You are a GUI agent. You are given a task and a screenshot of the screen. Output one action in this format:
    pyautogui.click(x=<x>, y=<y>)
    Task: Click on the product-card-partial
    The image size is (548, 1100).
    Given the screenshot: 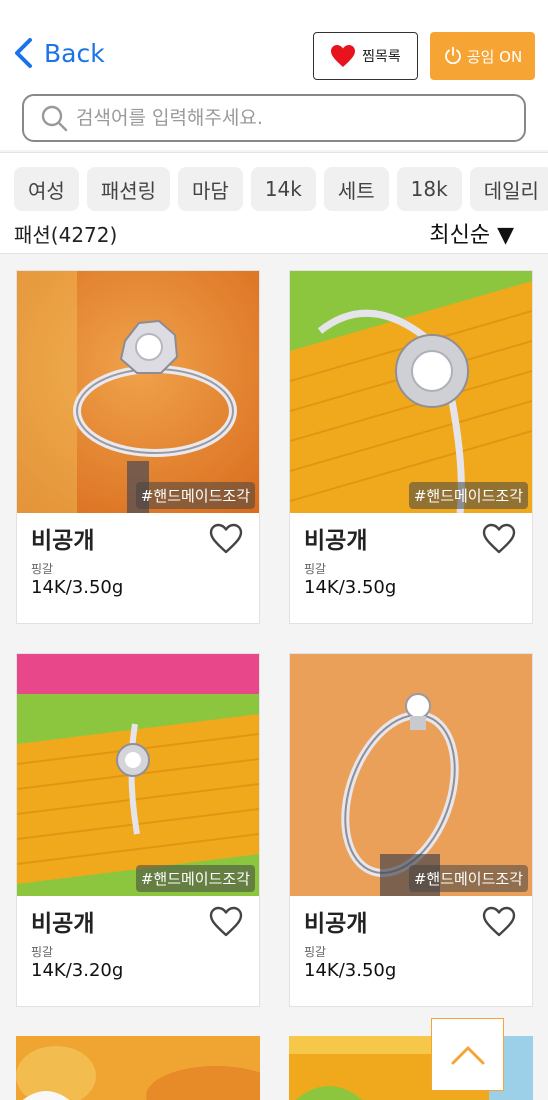 What is the action you would take?
    pyautogui.click(x=138, y=1068)
    